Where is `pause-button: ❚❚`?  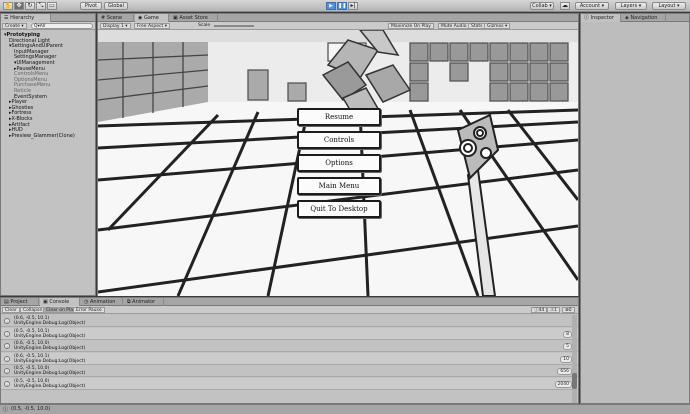 pause-button: ❚❚ is located at coordinates (342, 6).